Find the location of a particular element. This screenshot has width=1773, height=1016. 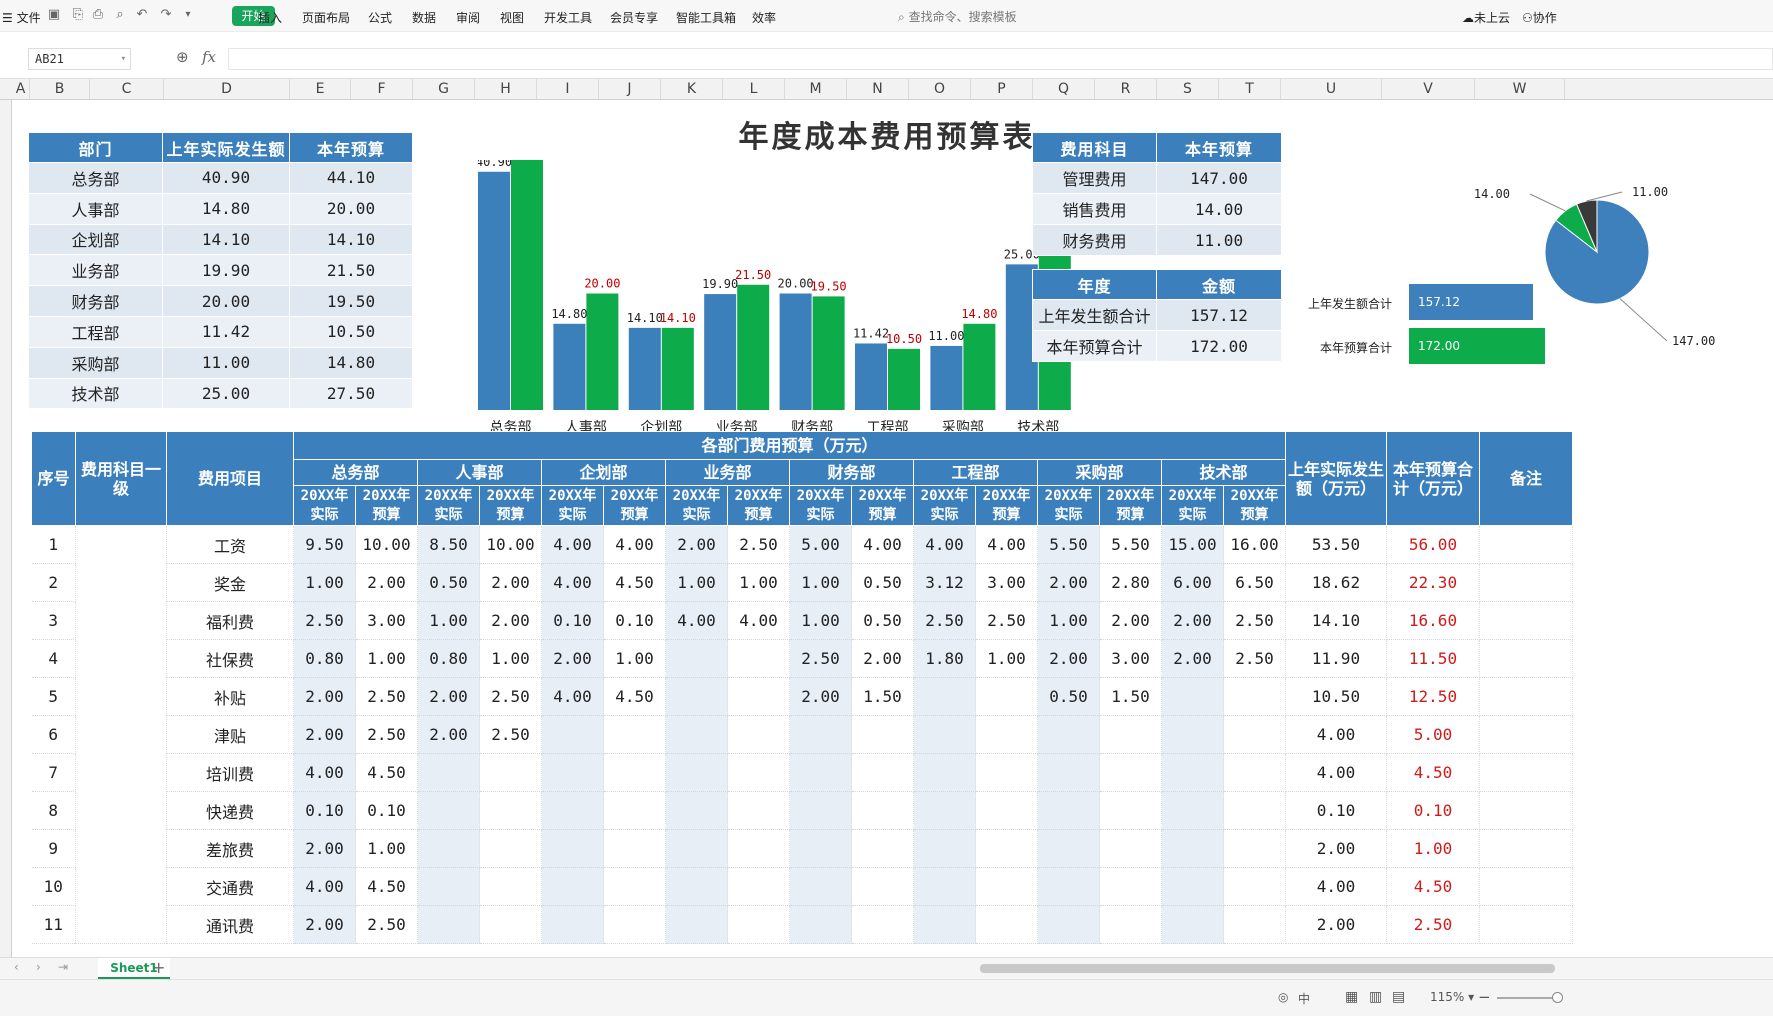

table-cell: 40.90 is located at coordinates (226, 178).